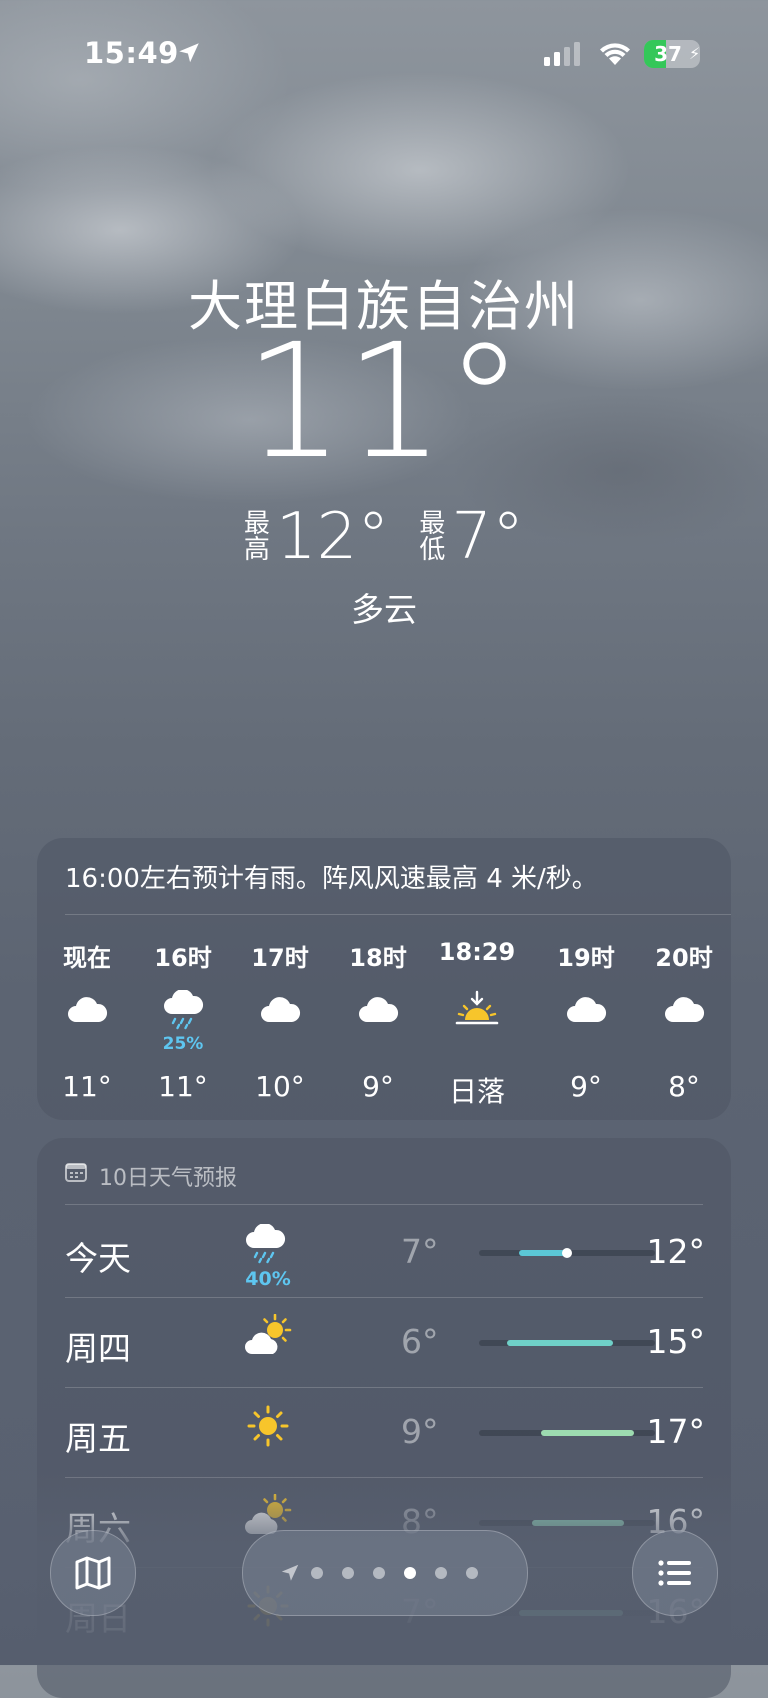 Image resolution: width=768 pixels, height=1698 pixels. I want to click on hour-label: 16时, so click(183, 958).